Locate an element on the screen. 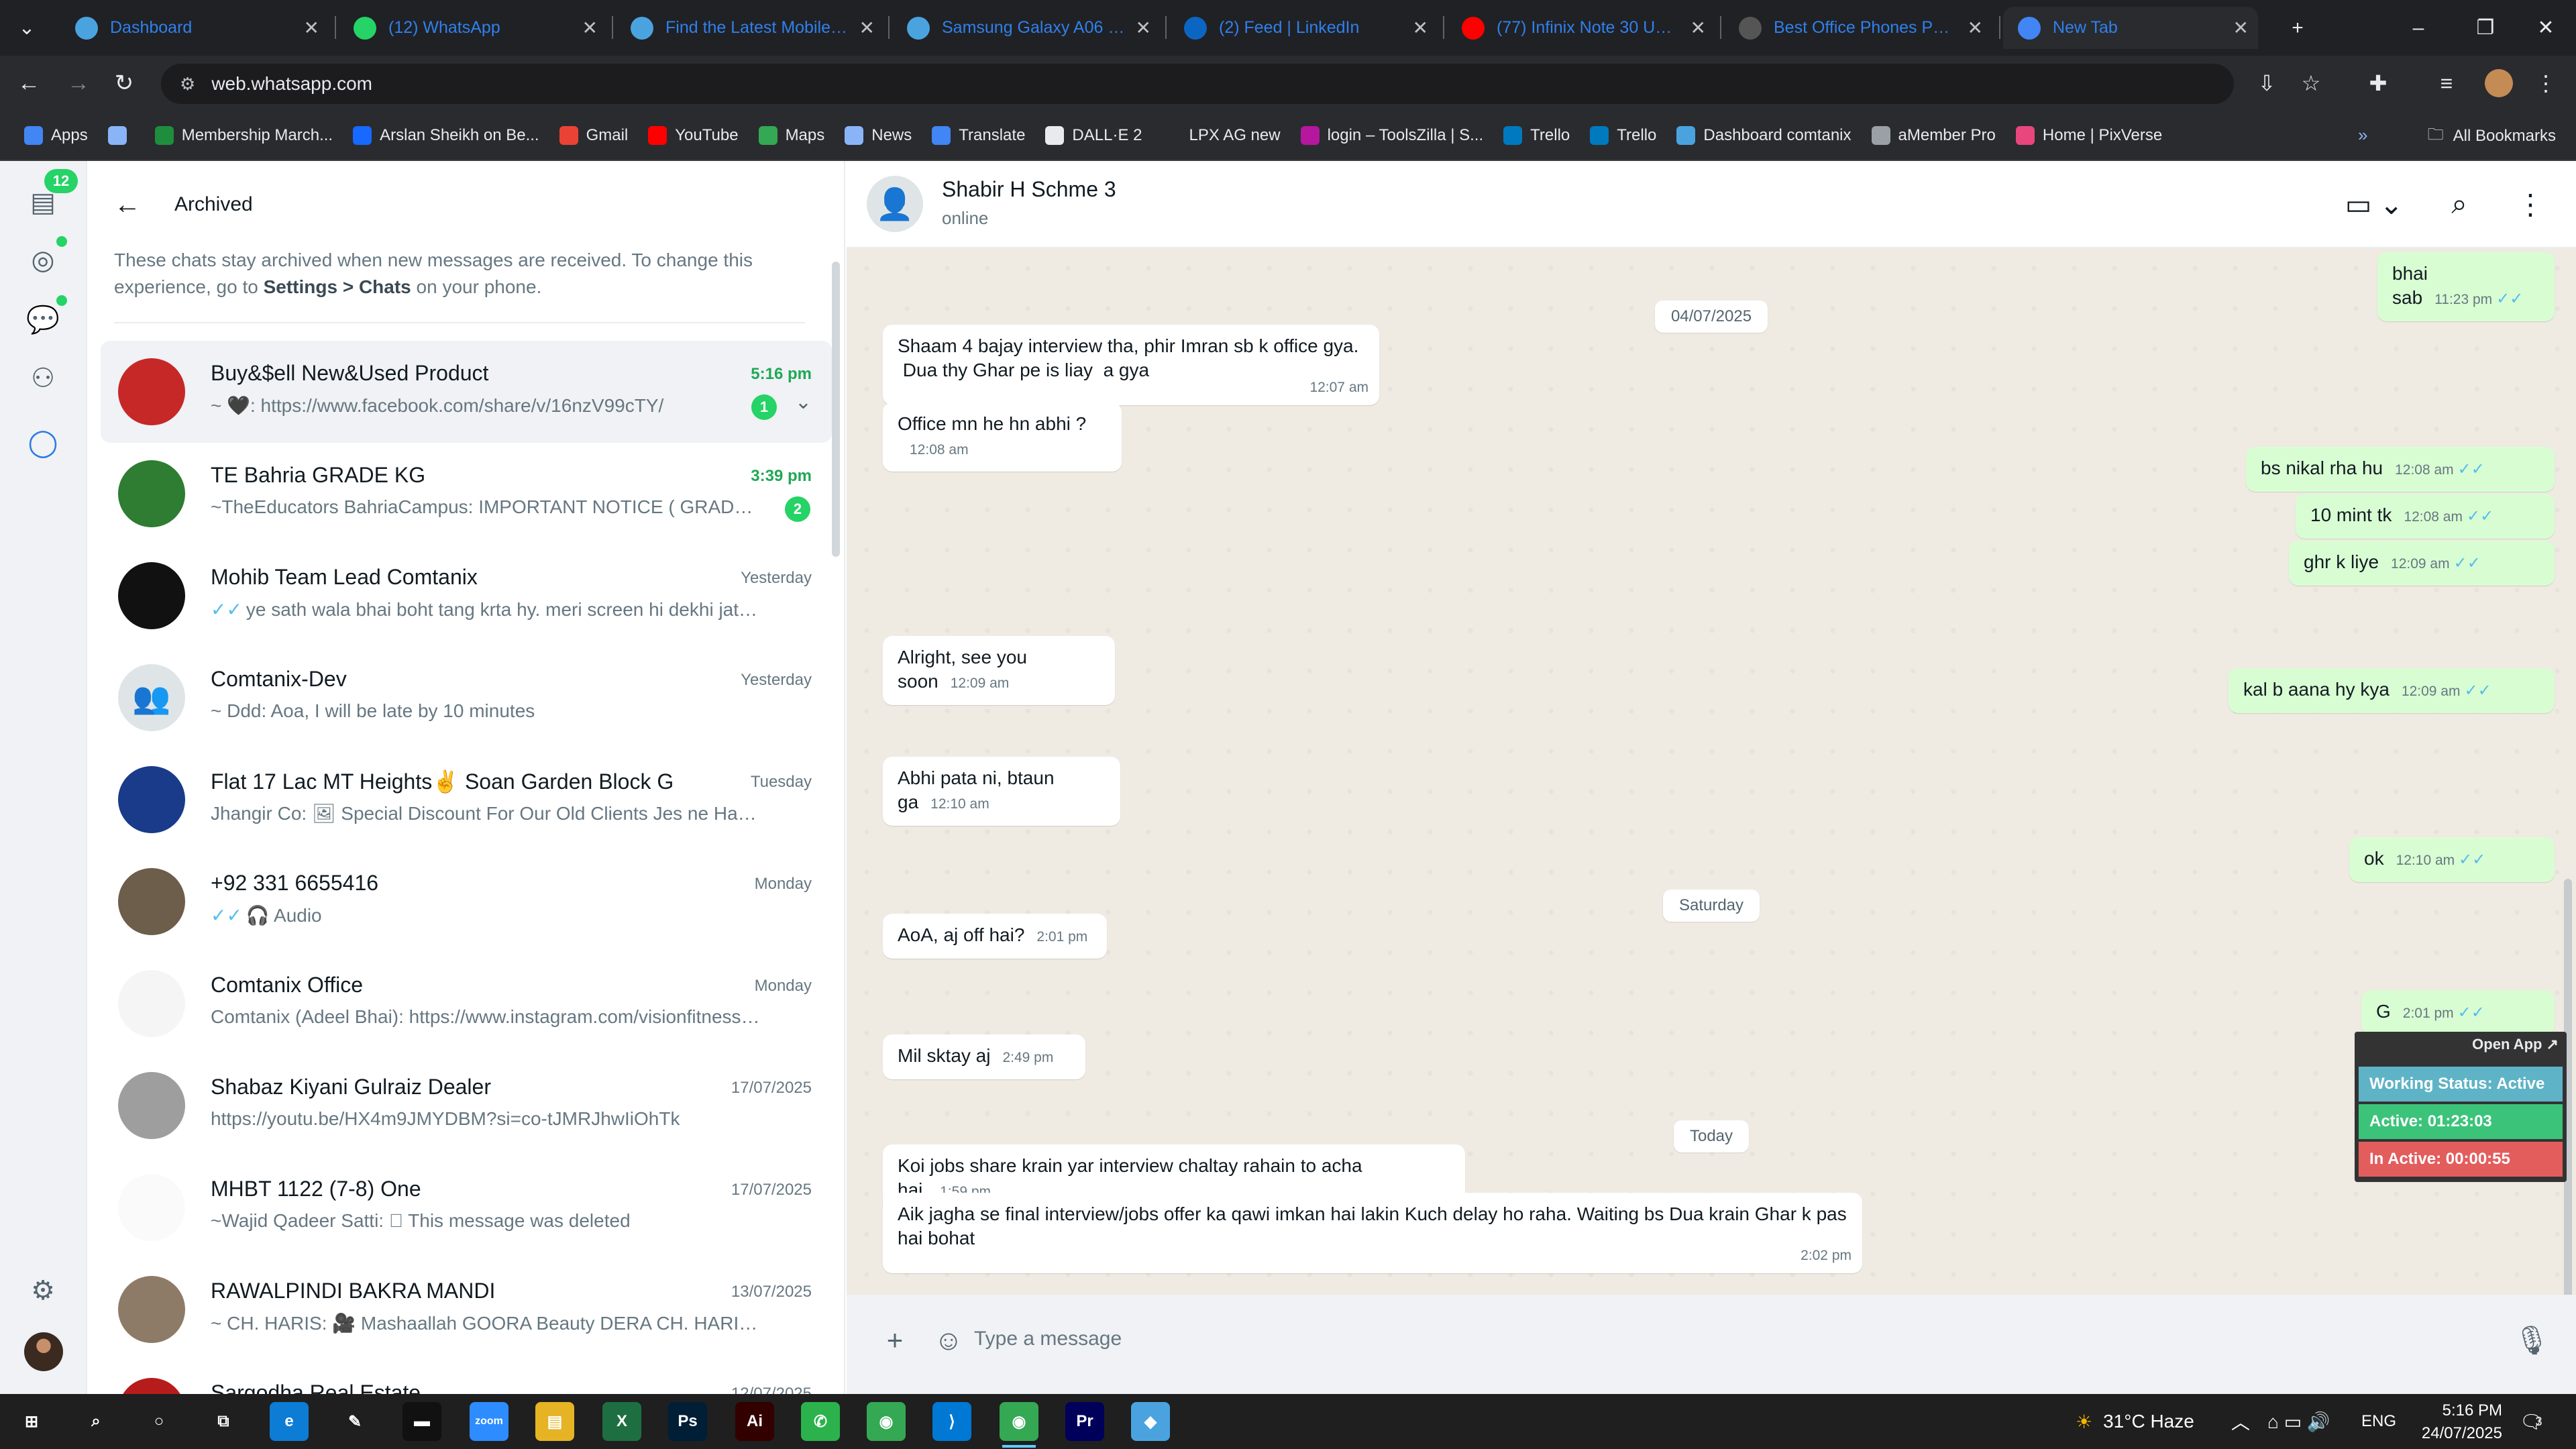  taskbar-app-icon: X is located at coordinates (621, 1421).